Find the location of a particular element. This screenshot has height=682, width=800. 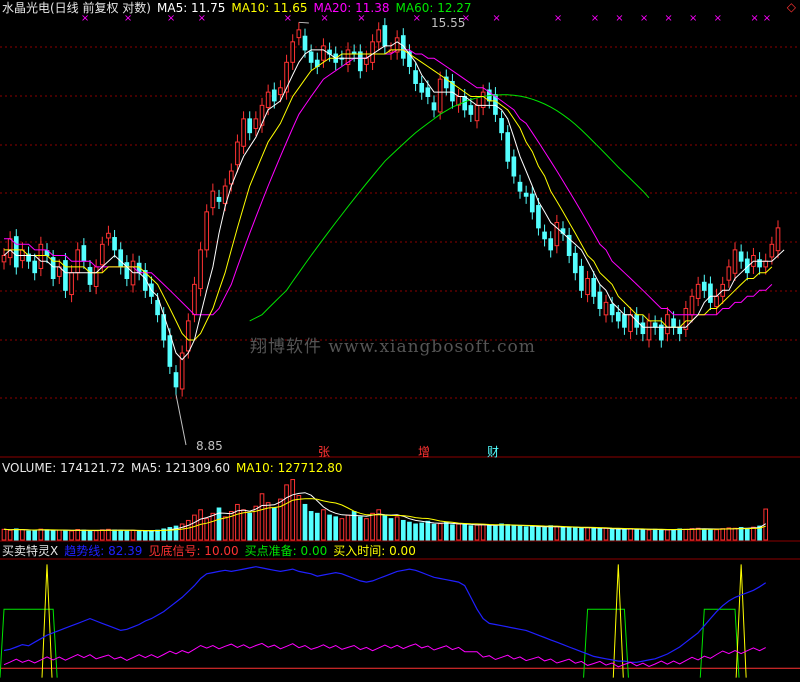

top-signal-marker-12: × is located at coordinates (619, 18).